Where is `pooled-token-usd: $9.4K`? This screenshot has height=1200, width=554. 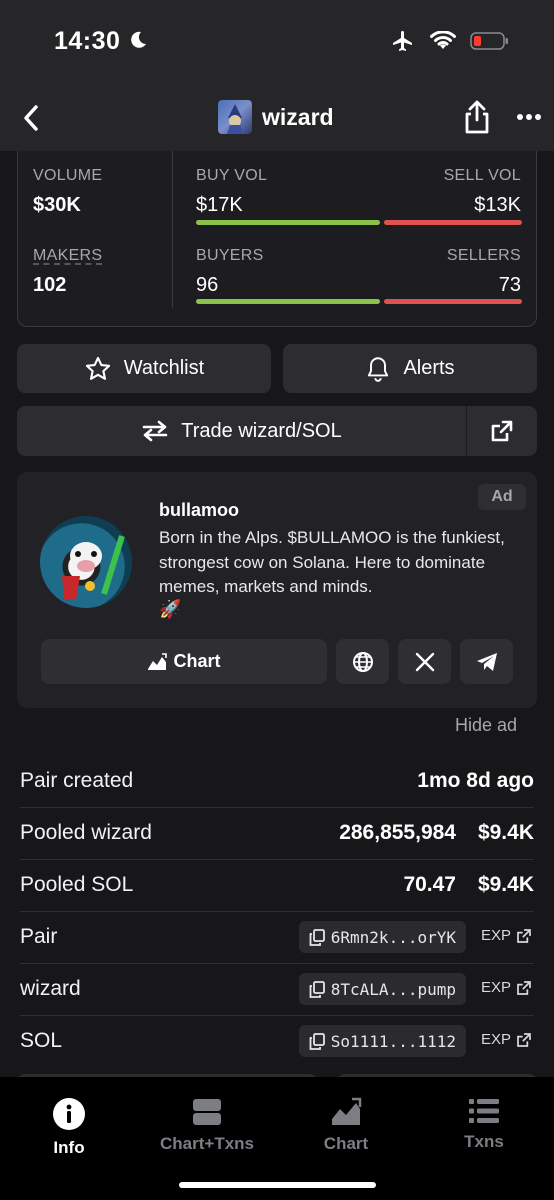 pooled-token-usd: $9.4K is located at coordinates (505, 832).